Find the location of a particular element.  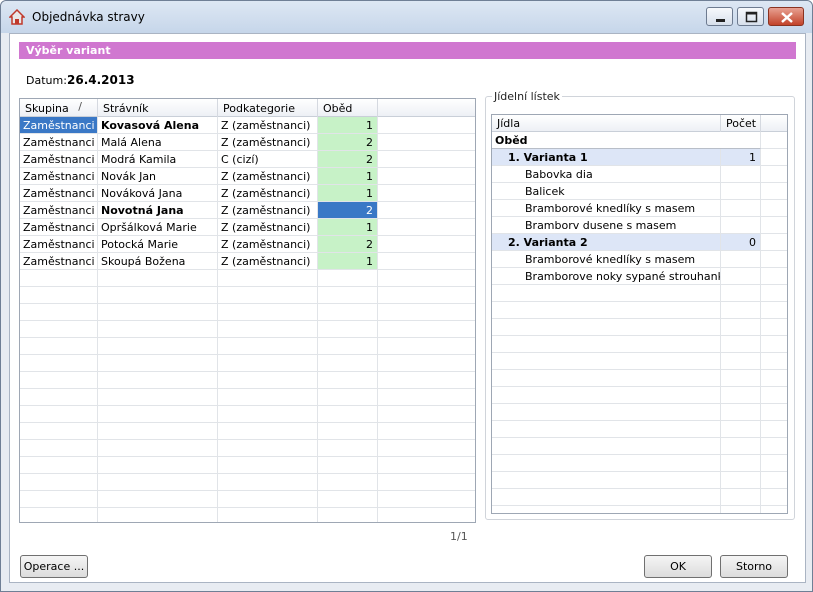

menu-row-item: Babovka dia is located at coordinates (639, 174).